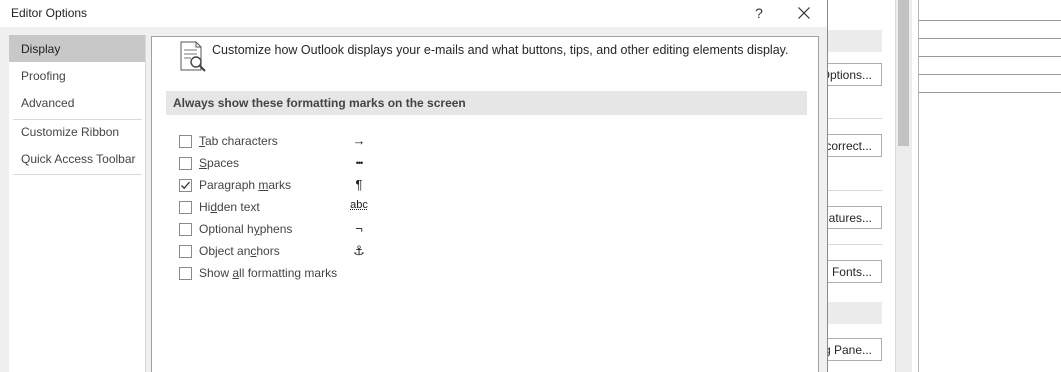 The image size is (1061, 372). Describe the element at coordinates (229, 207) in the screenshot. I see `hidden-text-label: Hidden text` at that location.